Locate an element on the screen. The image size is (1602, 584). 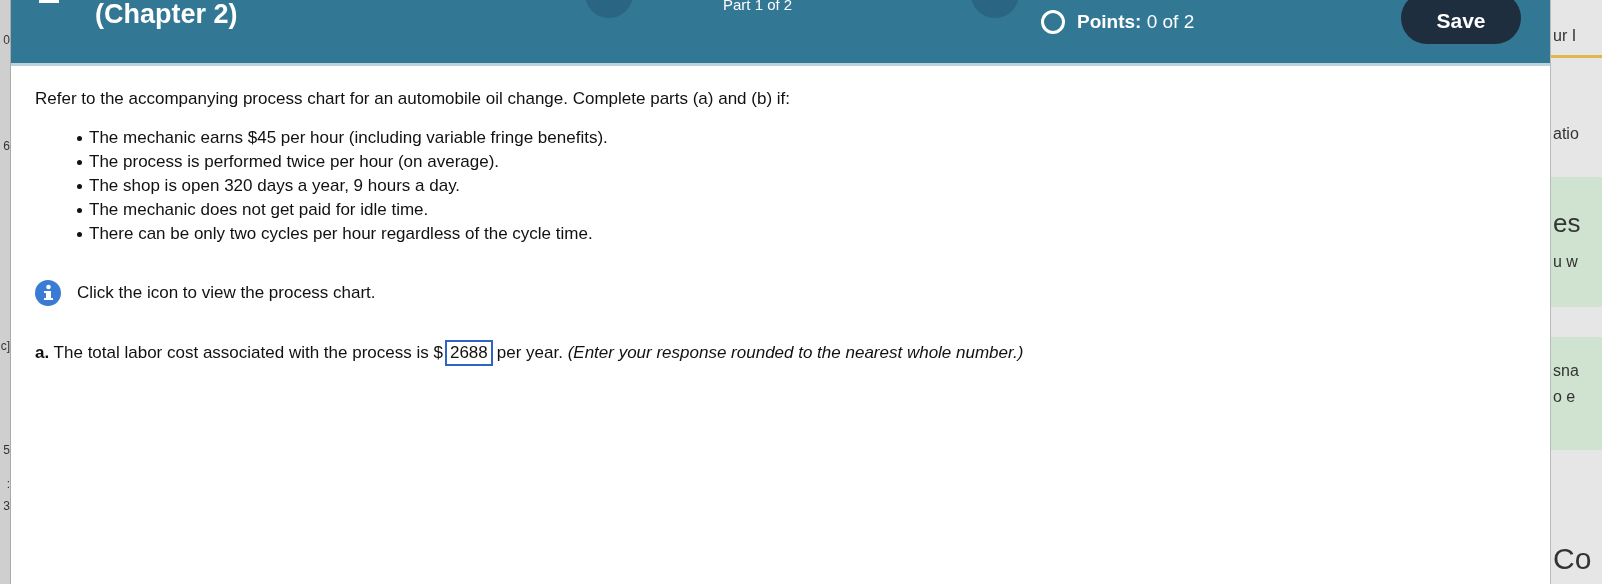
background-text: 0 is located at coordinates (6, 40).